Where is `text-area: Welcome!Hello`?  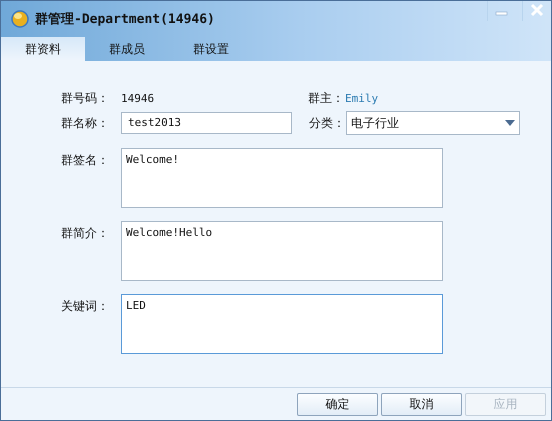
text-area: Welcome!Hello is located at coordinates (282, 251).